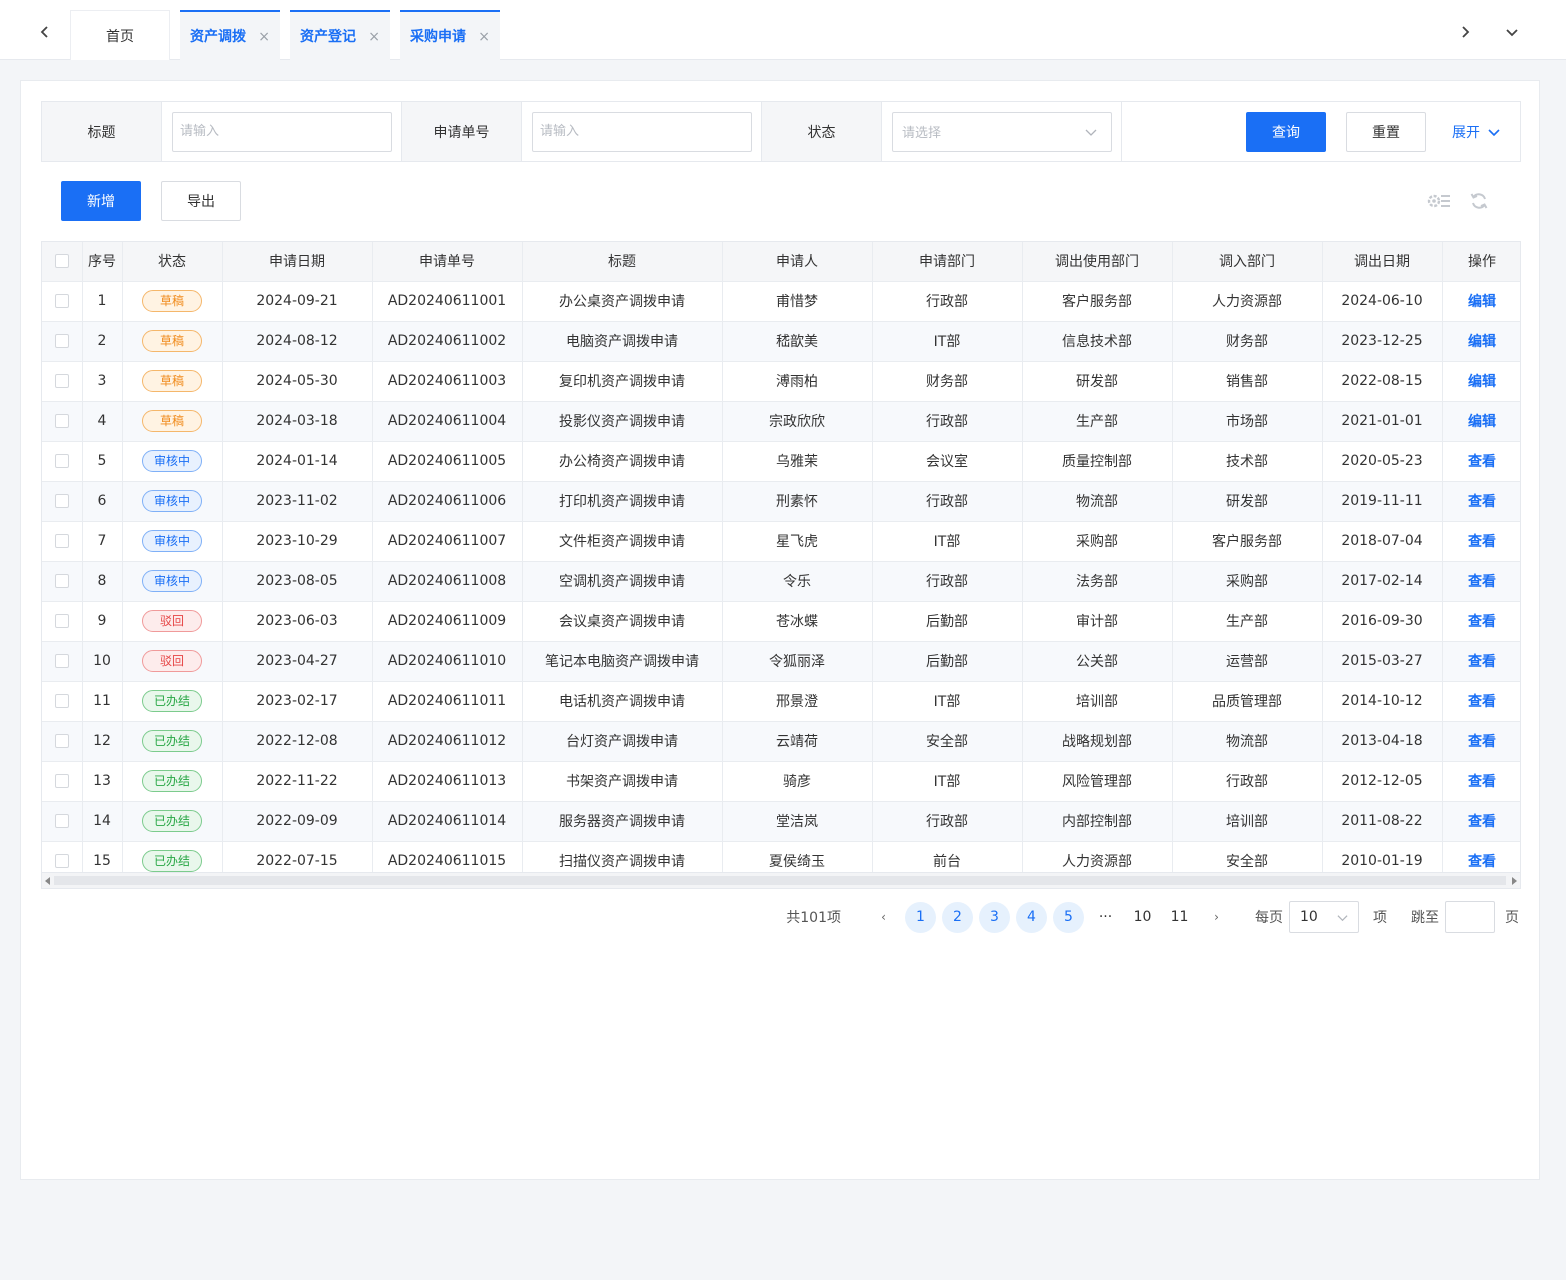 Image resolution: width=1566 pixels, height=1280 pixels. Describe the element at coordinates (947, 541) in the screenshot. I see `cell-dept: IT部` at that location.